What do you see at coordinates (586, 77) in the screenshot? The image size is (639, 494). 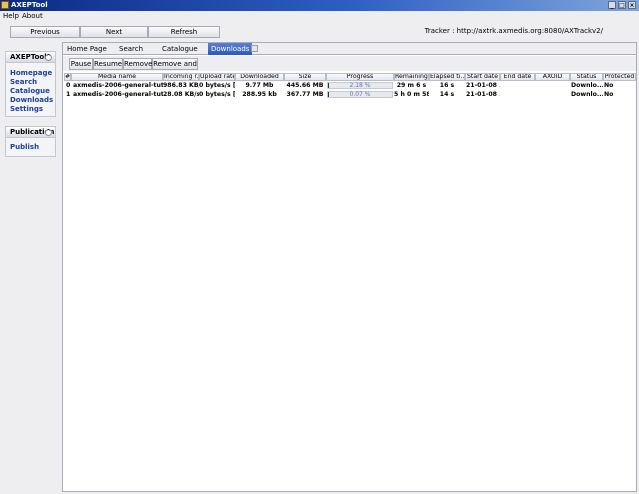 I see `column-header: Status` at bounding box center [586, 77].